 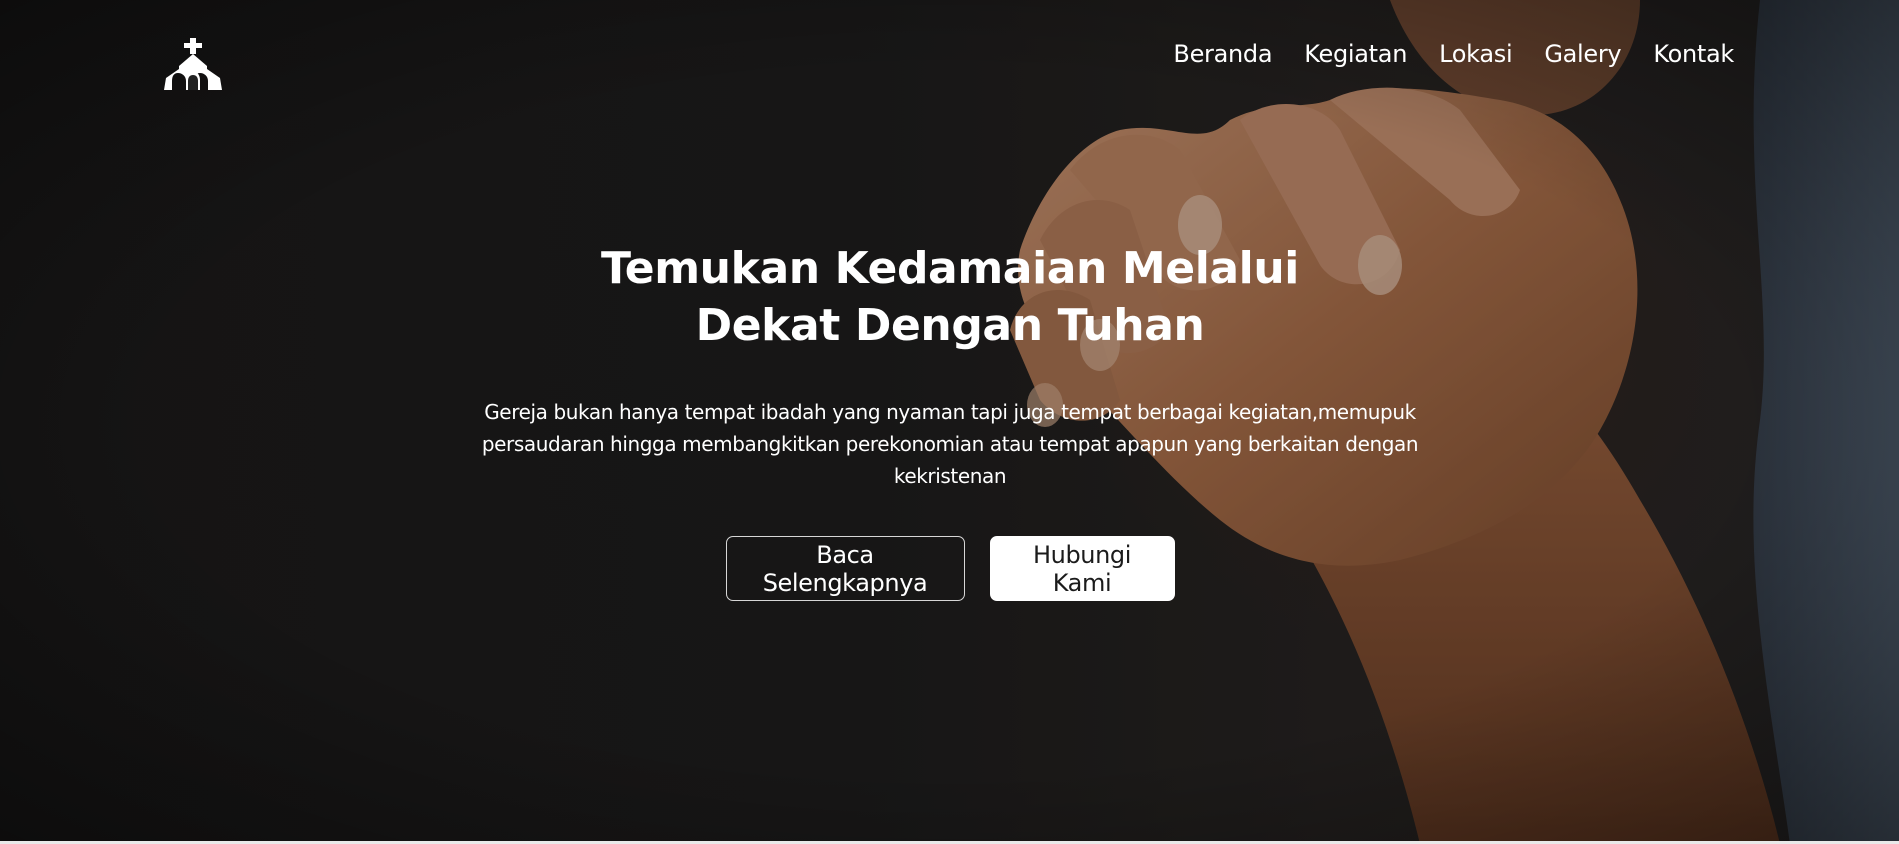 What do you see at coordinates (1582, 54) in the screenshot?
I see `nav-link-galery: Galery` at bounding box center [1582, 54].